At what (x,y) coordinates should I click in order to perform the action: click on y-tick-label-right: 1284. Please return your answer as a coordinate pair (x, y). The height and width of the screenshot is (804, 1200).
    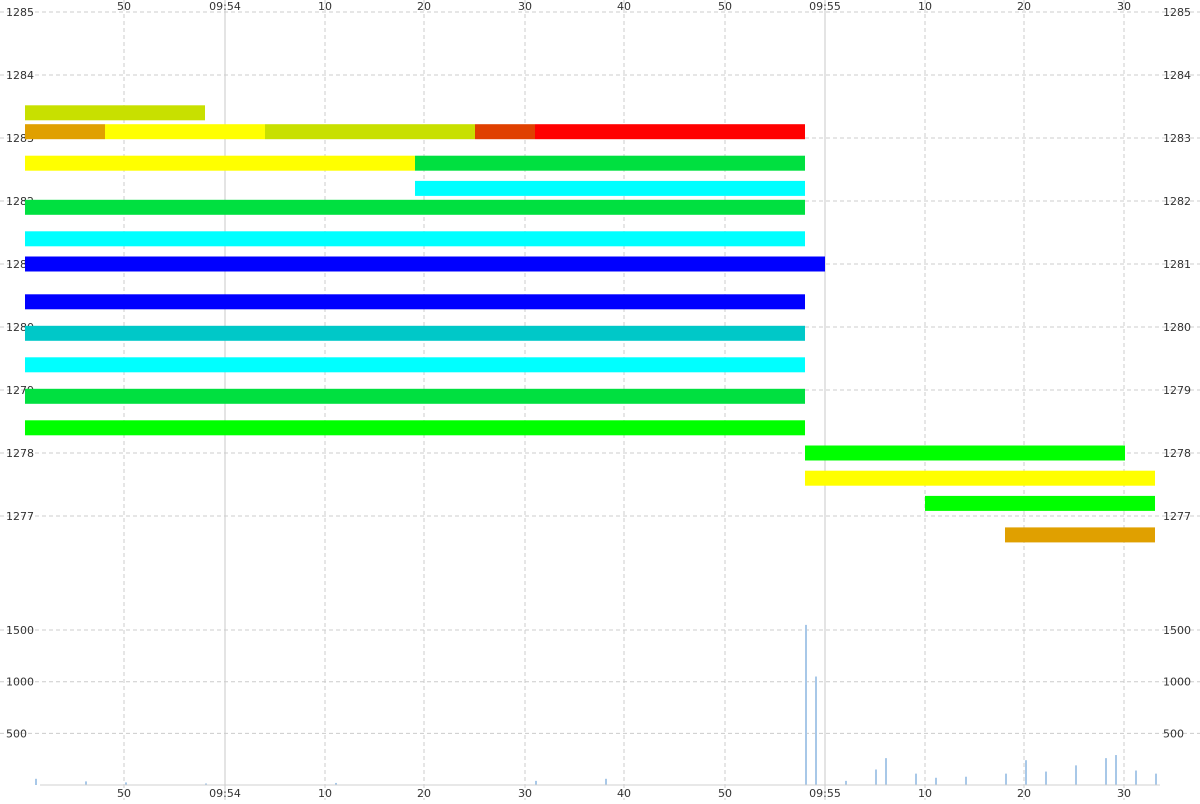
    Looking at the image, I should click on (1177, 75).